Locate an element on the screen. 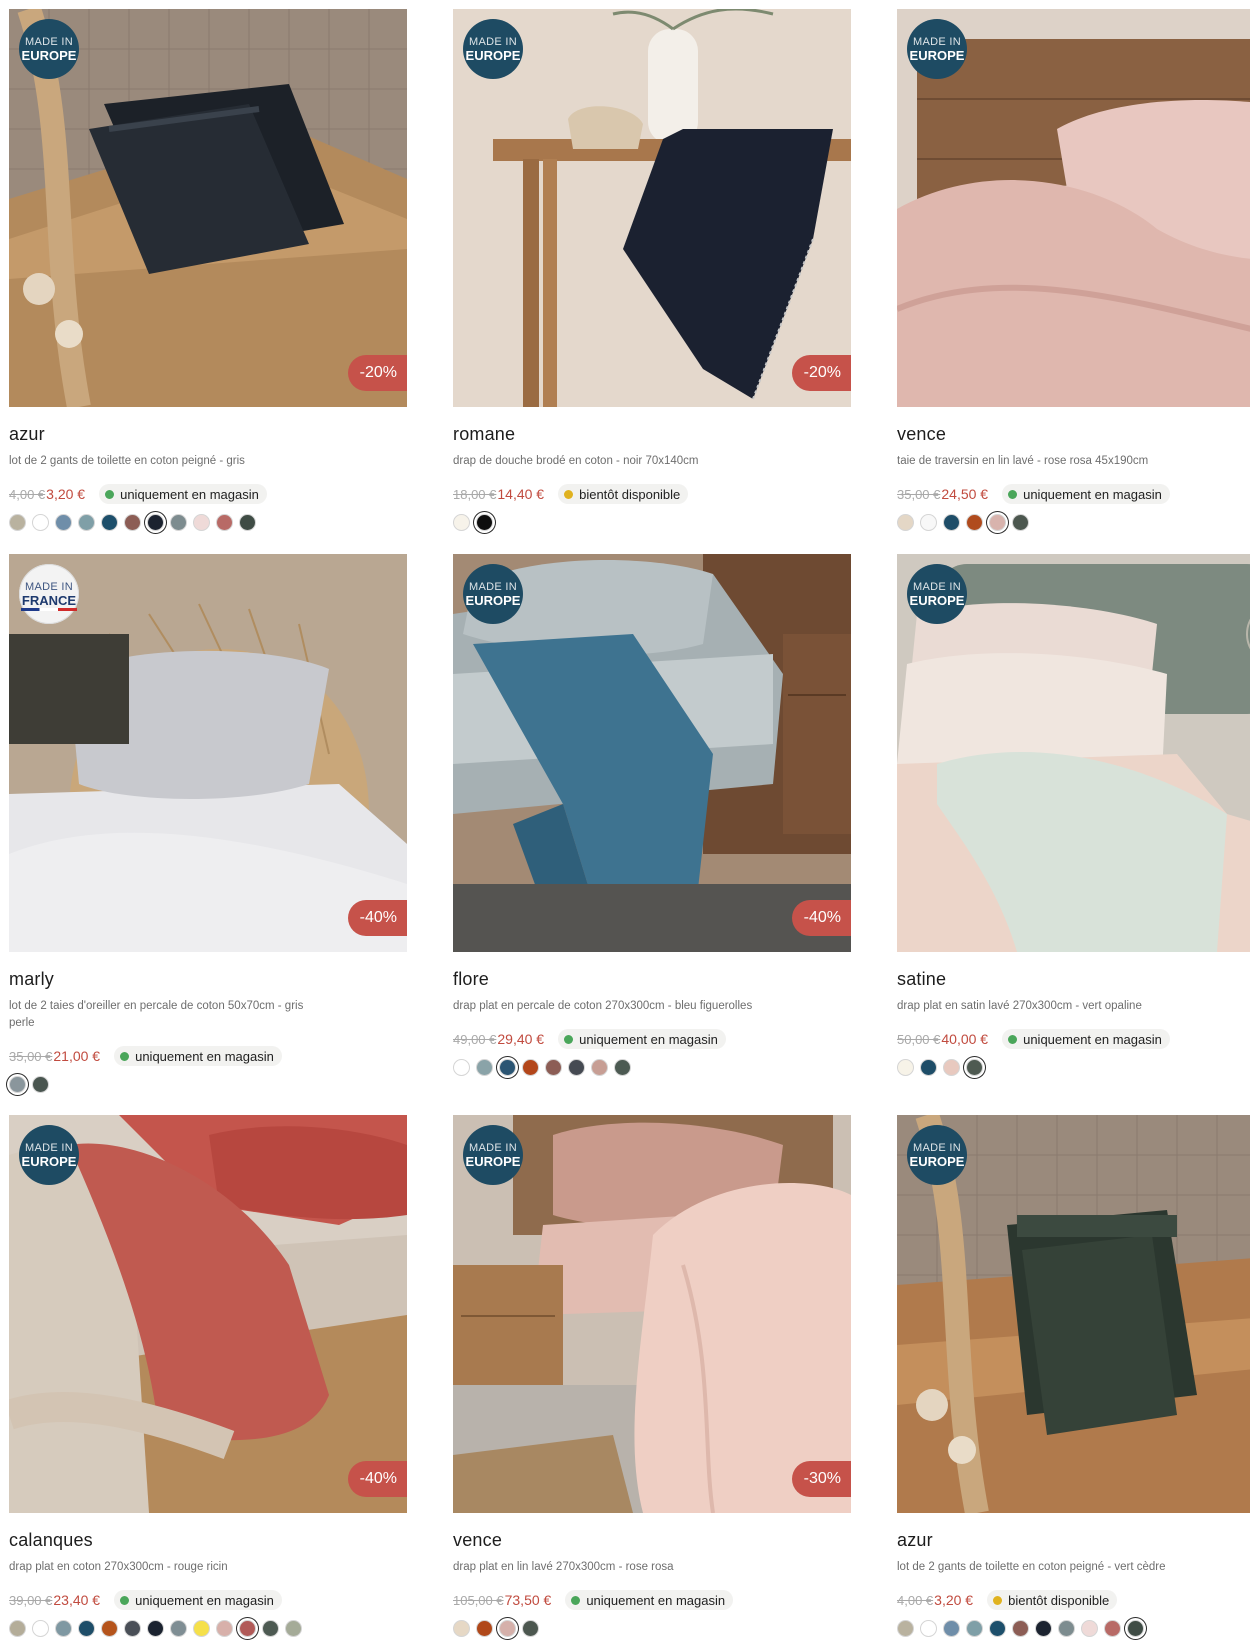  product-name: romane is located at coordinates (652, 434).